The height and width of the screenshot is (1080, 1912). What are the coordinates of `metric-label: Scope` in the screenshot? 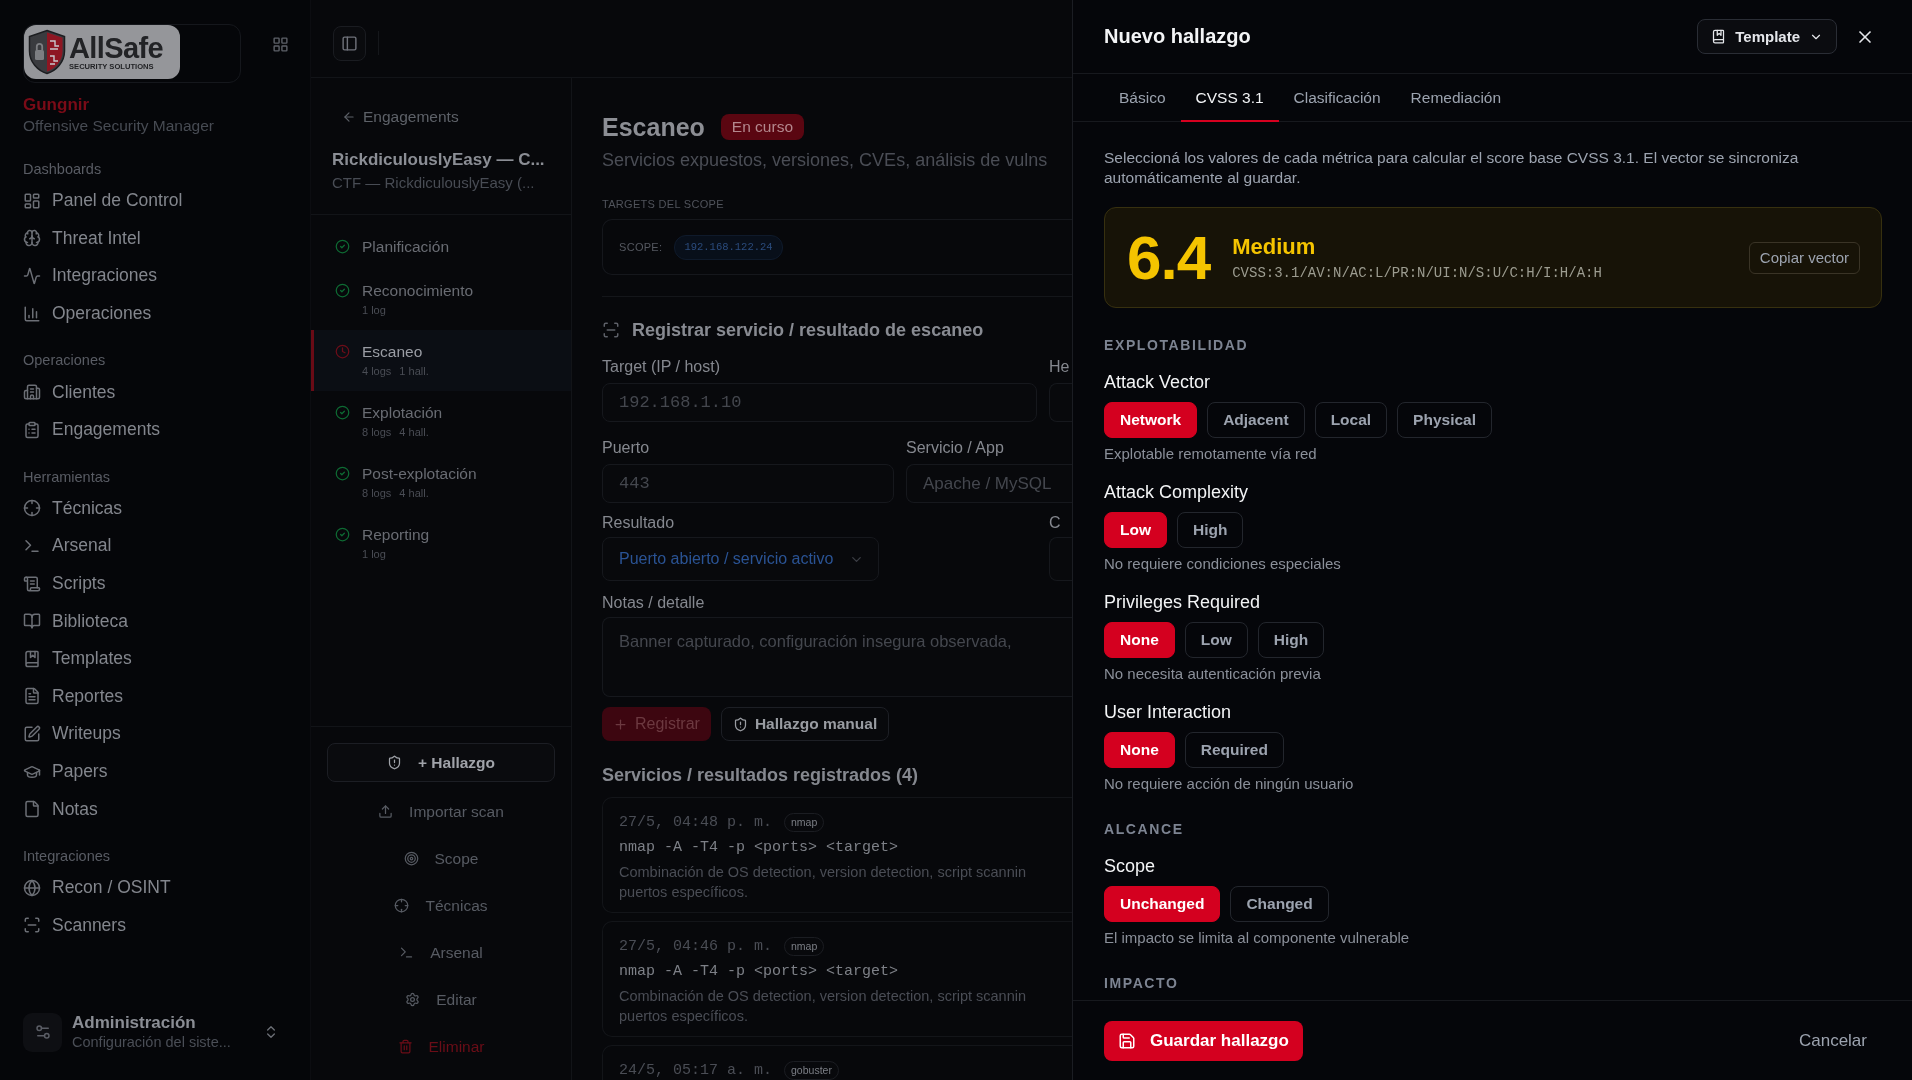 It's located at (1130, 866).